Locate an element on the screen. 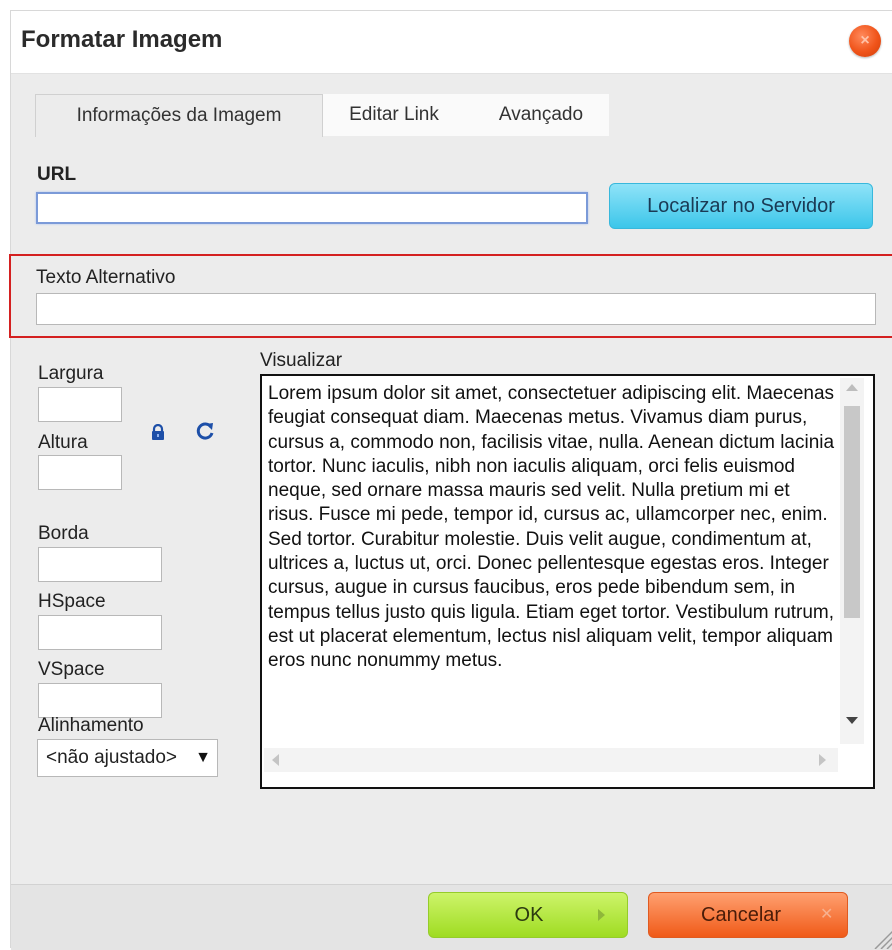  alignment-value: <não ajustado> is located at coordinates (112, 757).